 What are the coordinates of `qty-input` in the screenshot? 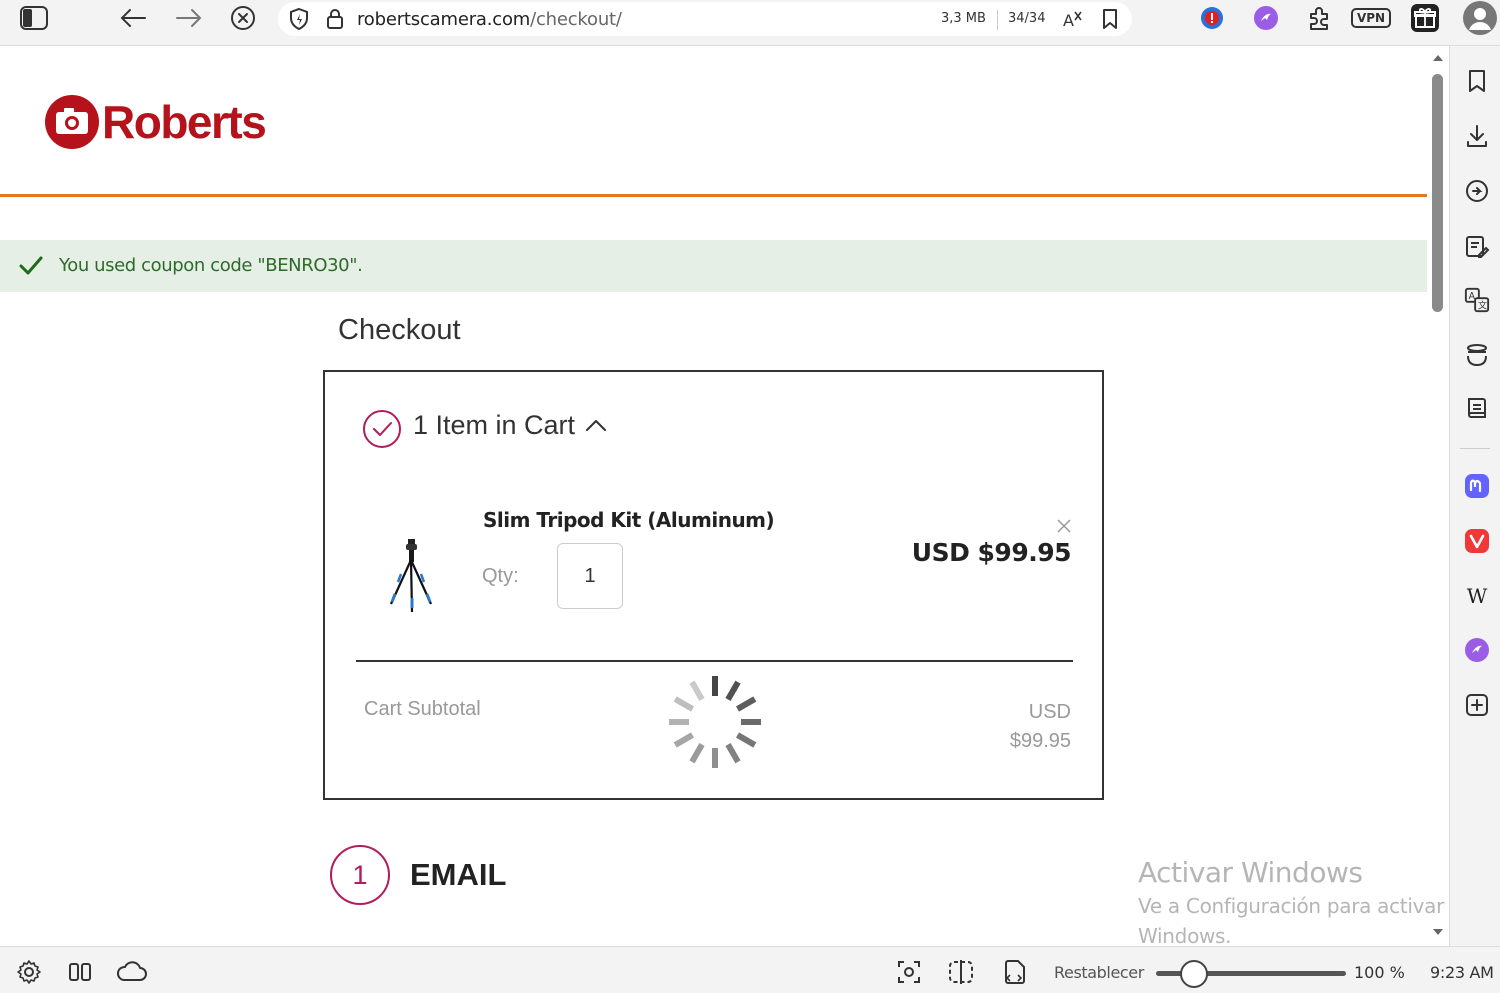 It's located at (590, 576).